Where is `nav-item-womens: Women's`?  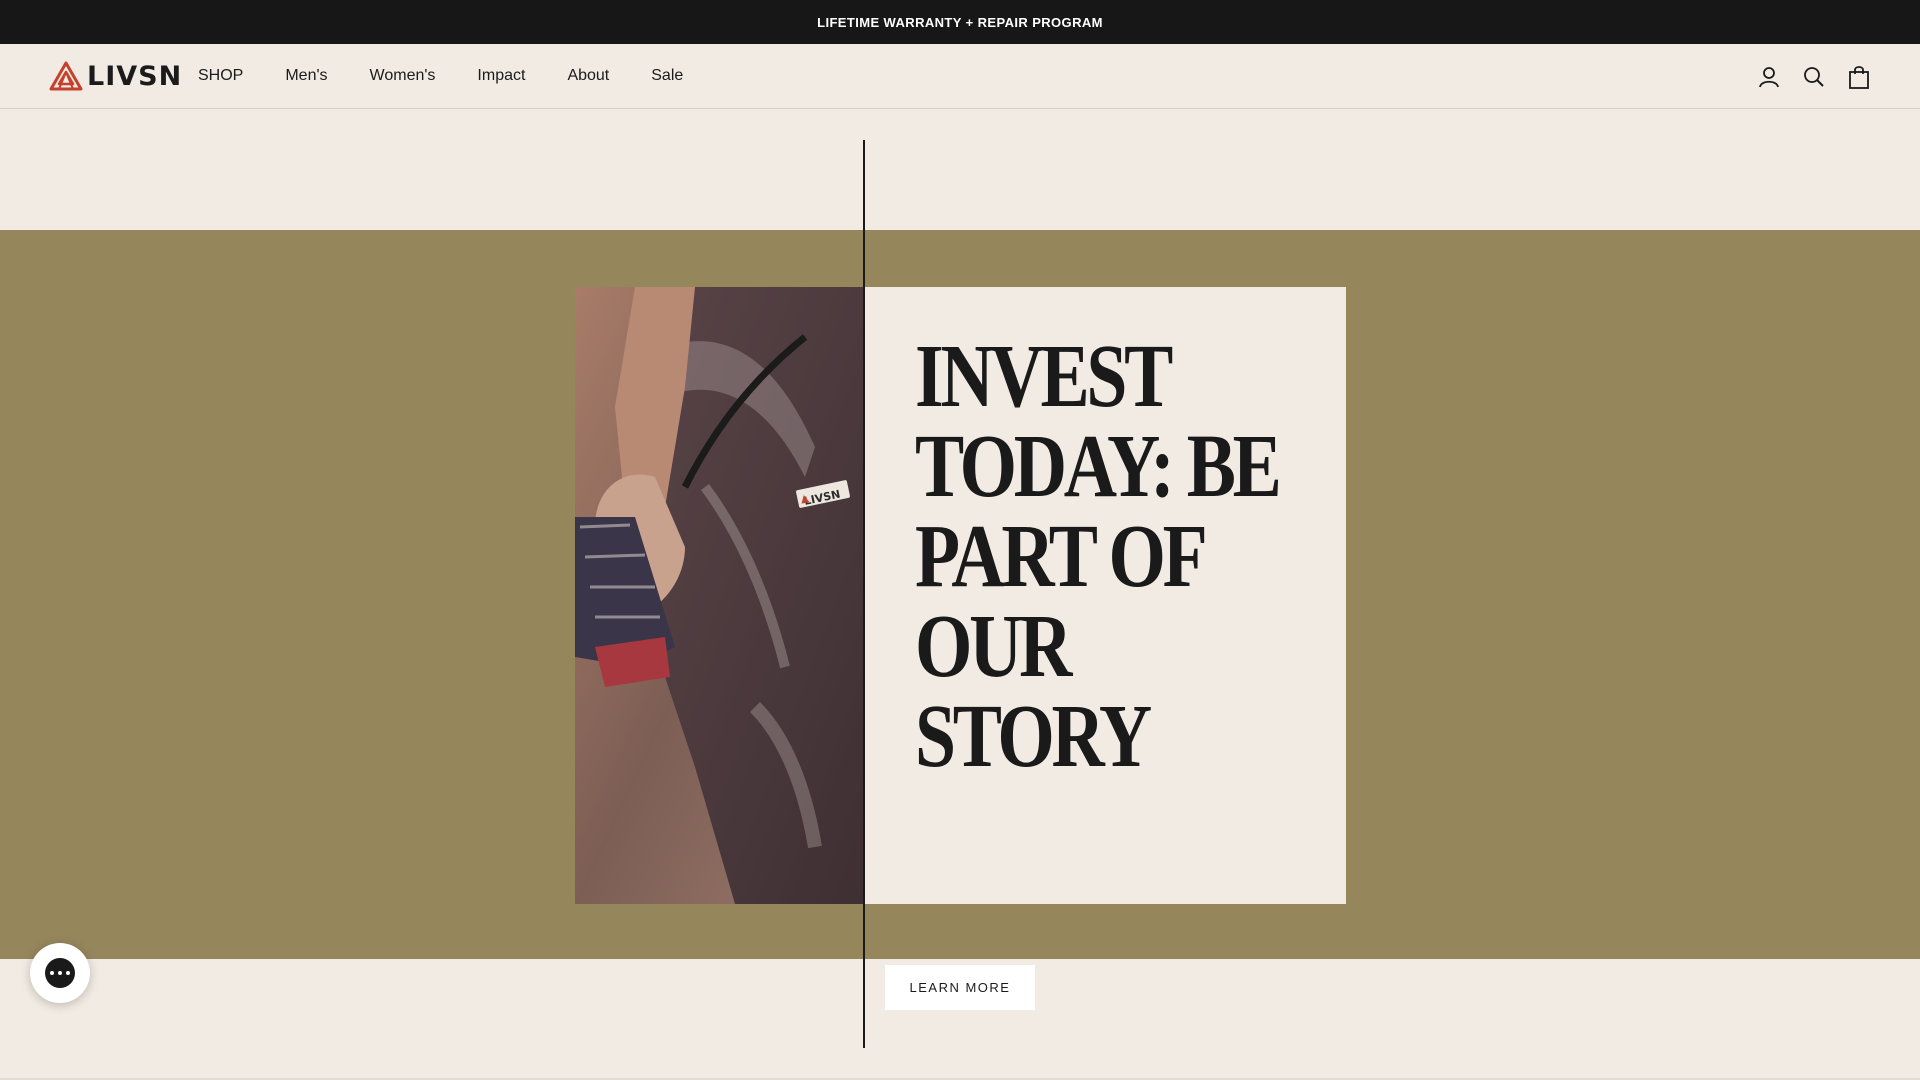 nav-item-womens: Women's is located at coordinates (403, 76).